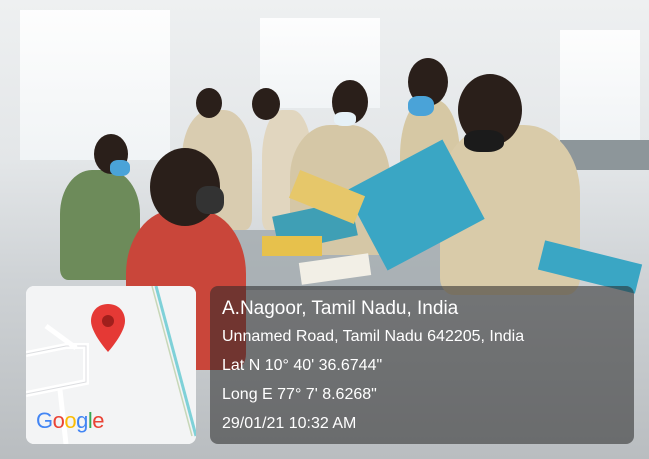  Describe the element at coordinates (299, 394) in the screenshot. I see `longitude-line: Long E 77° 7' 8.6268"` at that location.